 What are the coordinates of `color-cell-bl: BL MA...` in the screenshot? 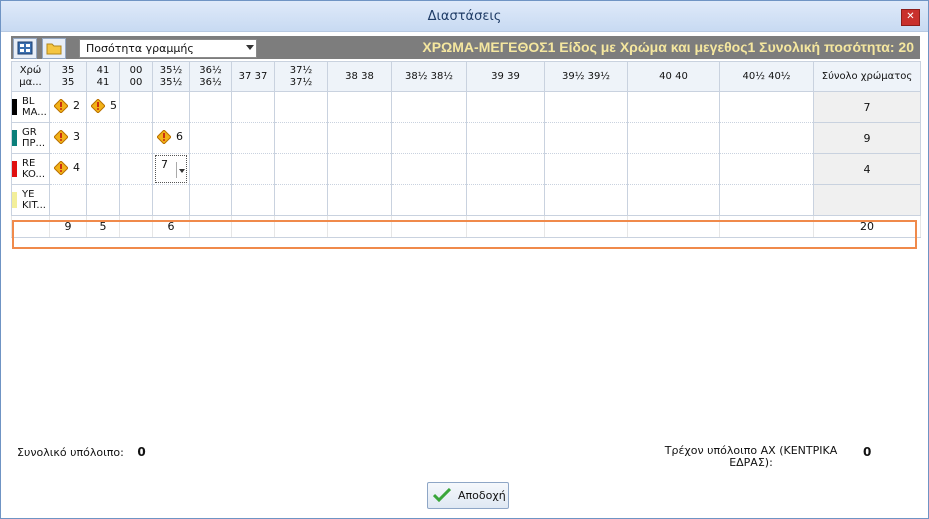 It's located at (30, 107).